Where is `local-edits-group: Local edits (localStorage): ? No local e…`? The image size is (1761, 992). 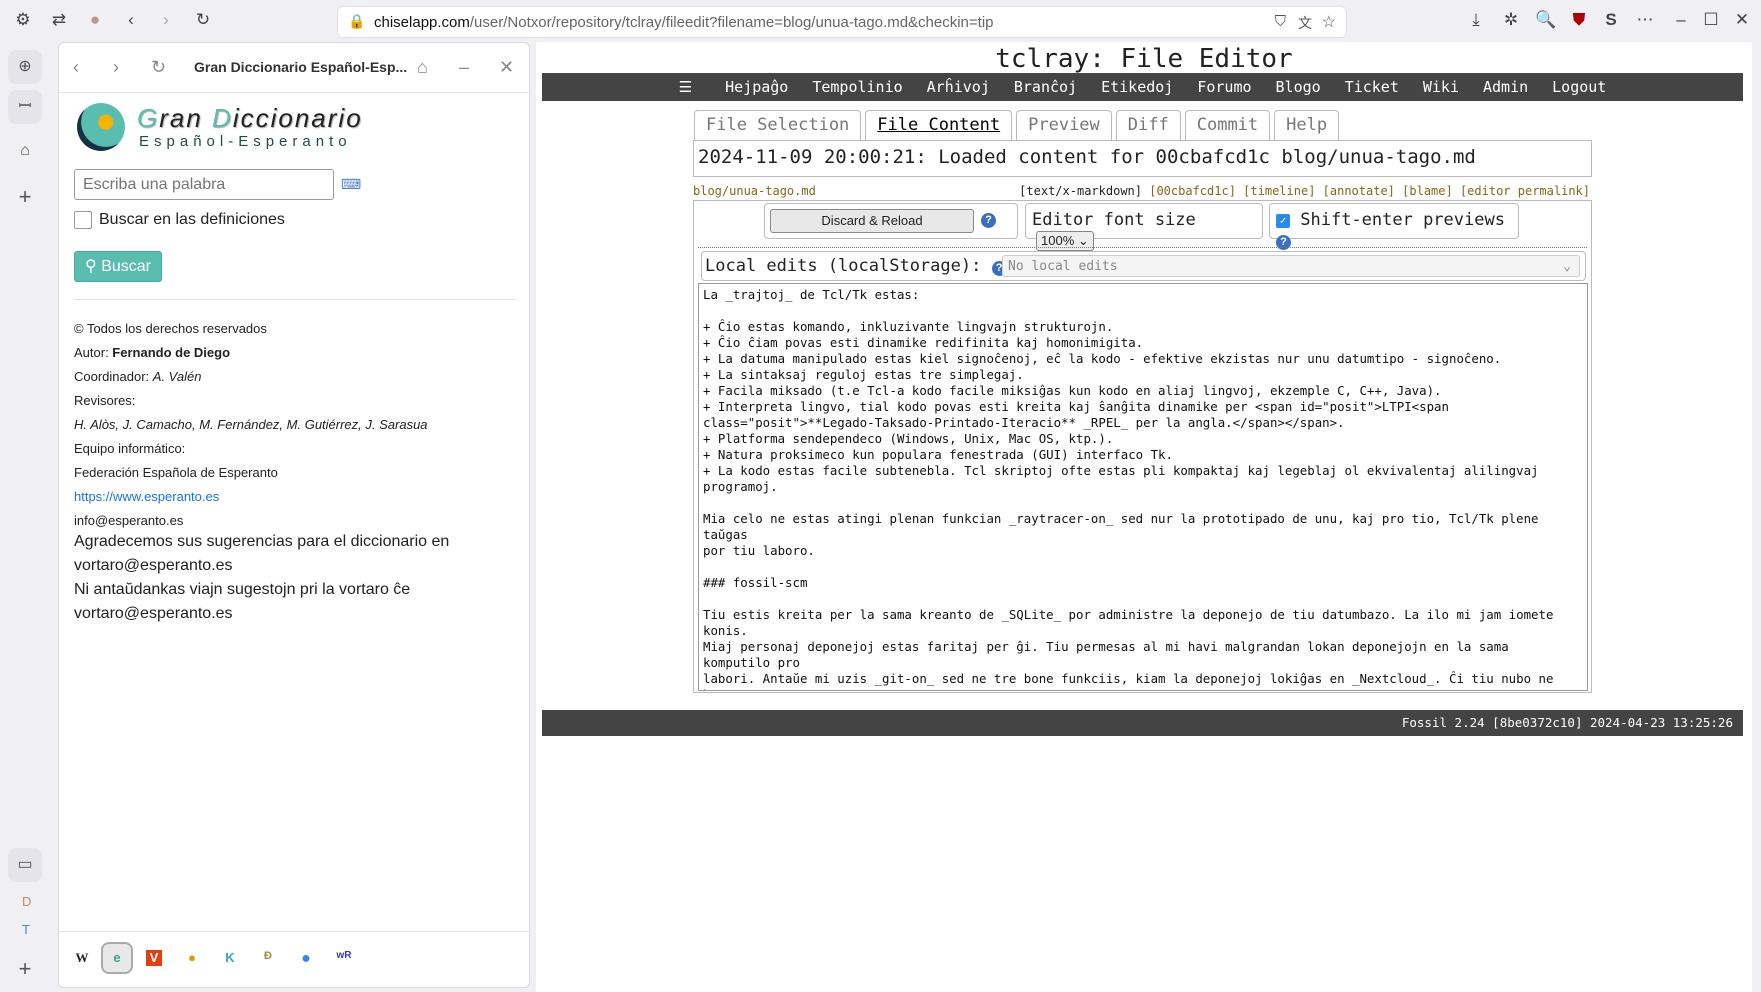
local-edits-group: Local edits (localStorage): ? No local e… is located at coordinates (1143, 266).